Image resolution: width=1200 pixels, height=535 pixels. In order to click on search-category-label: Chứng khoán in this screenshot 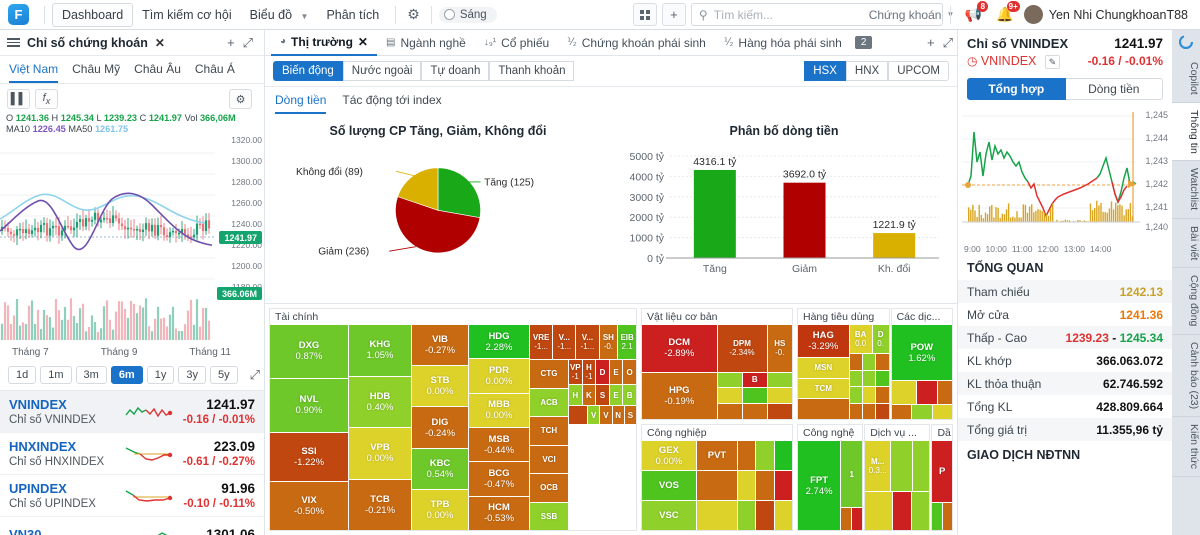, I will do `click(905, 15)`.